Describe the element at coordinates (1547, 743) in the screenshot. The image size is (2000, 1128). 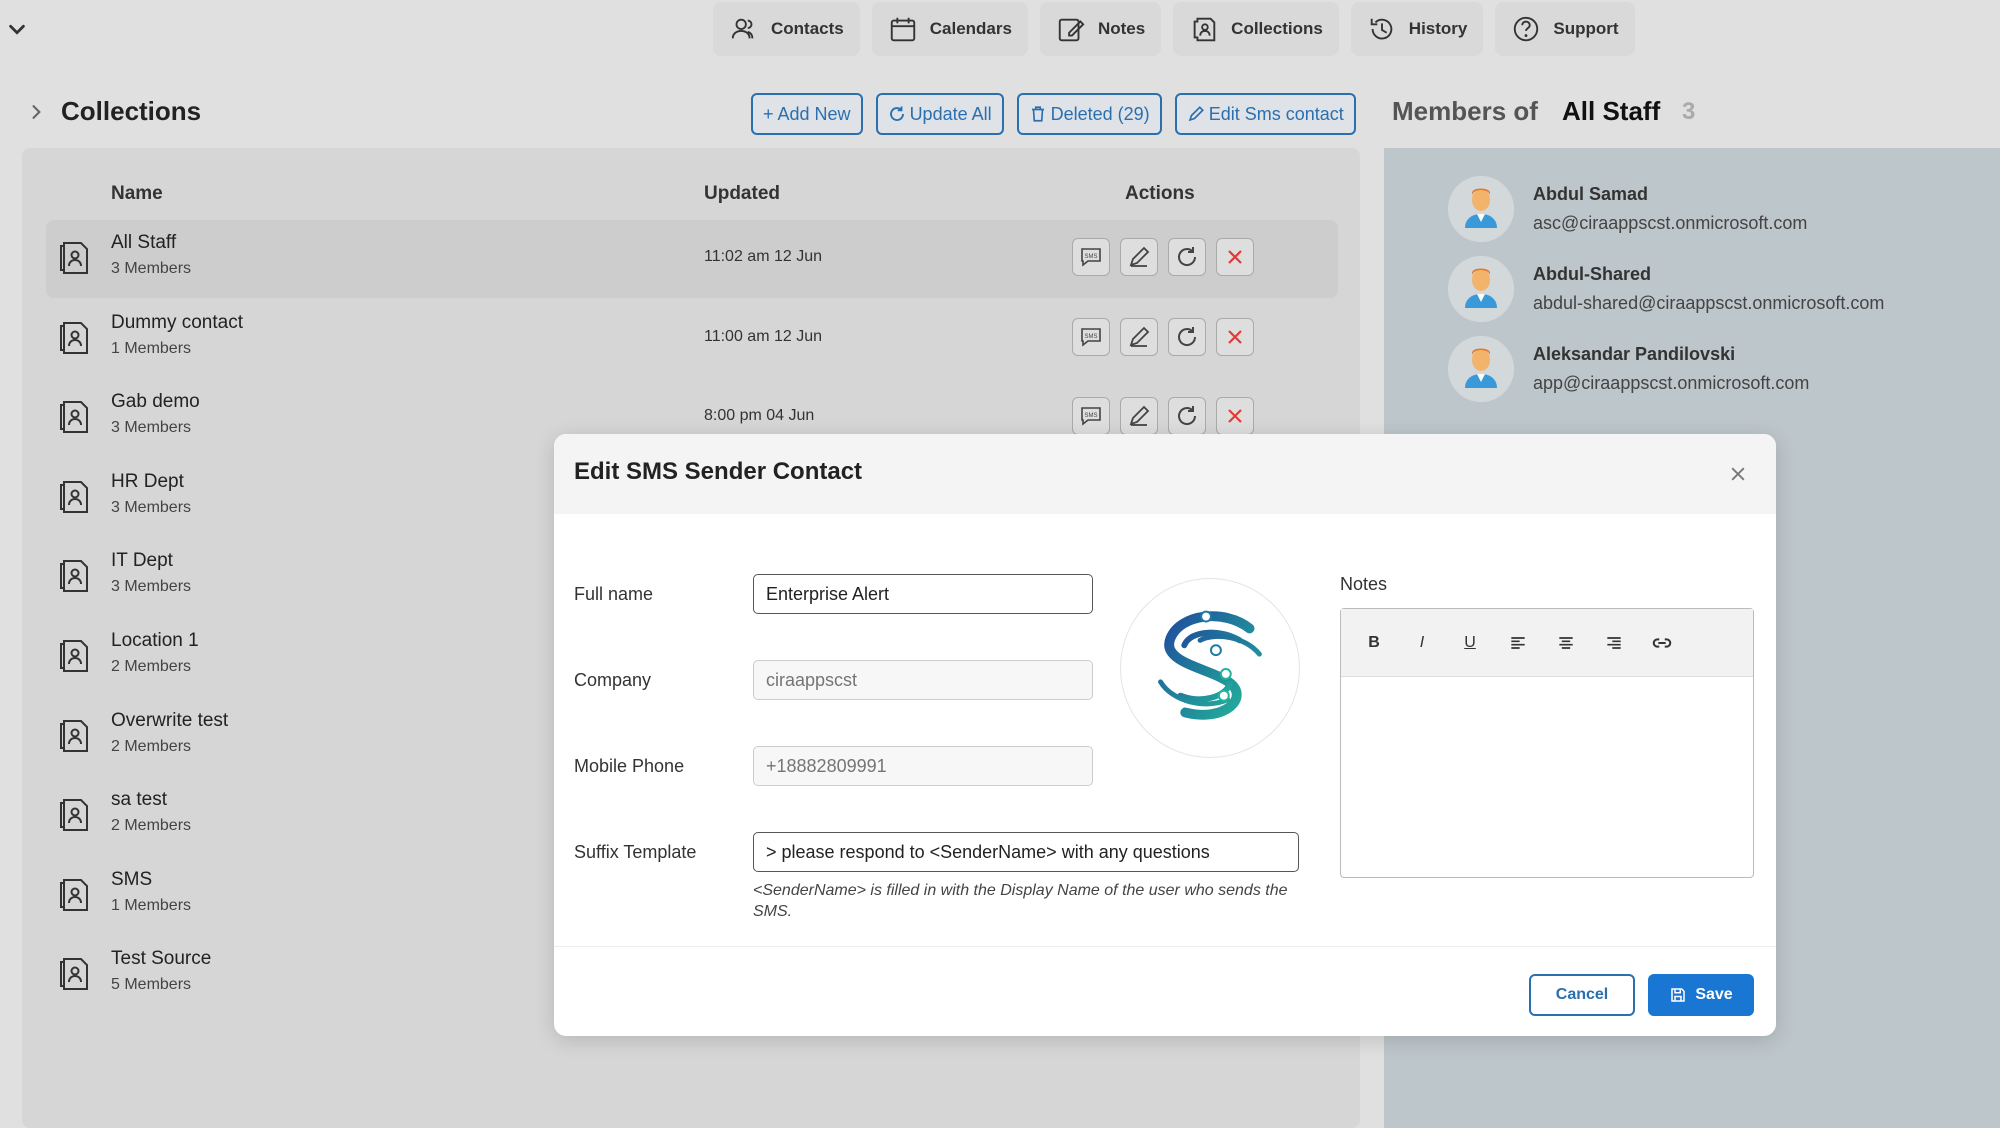
I see `notes-editor: B I U` at that location.